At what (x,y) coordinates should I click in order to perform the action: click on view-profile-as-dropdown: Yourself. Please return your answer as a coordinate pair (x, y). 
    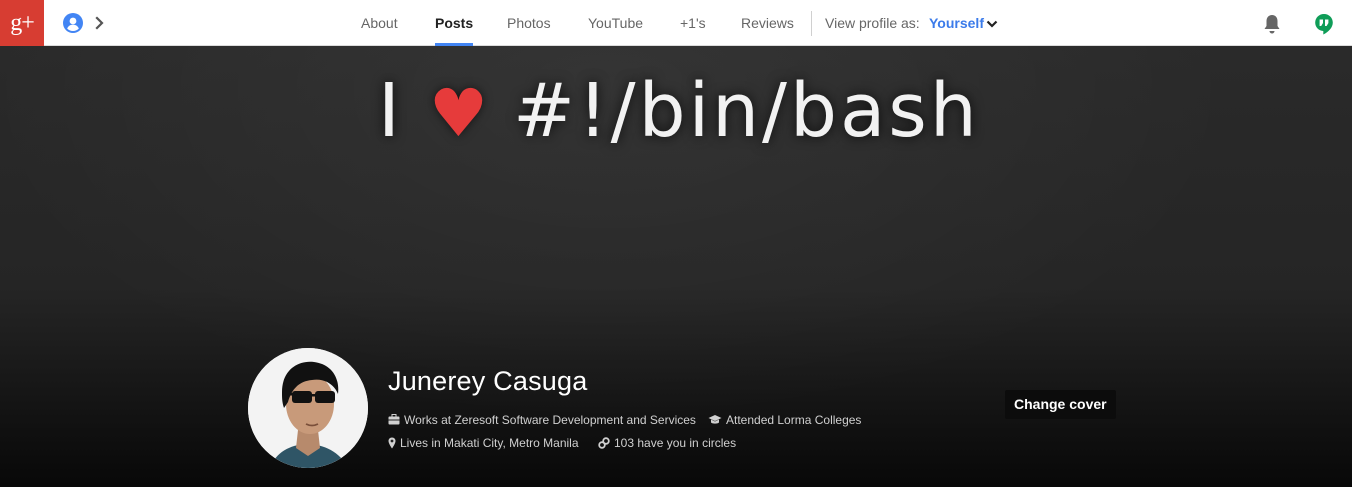
    Looking at the image, I should click on (963, 23).